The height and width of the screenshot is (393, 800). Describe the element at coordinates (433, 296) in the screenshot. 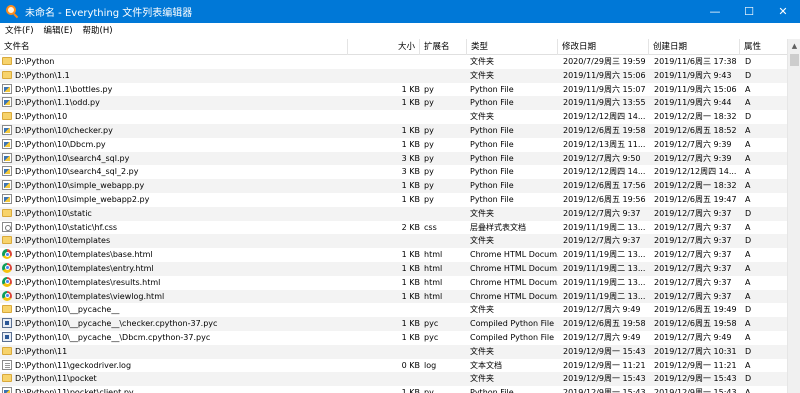

I see `cell-ext: html` at that location.